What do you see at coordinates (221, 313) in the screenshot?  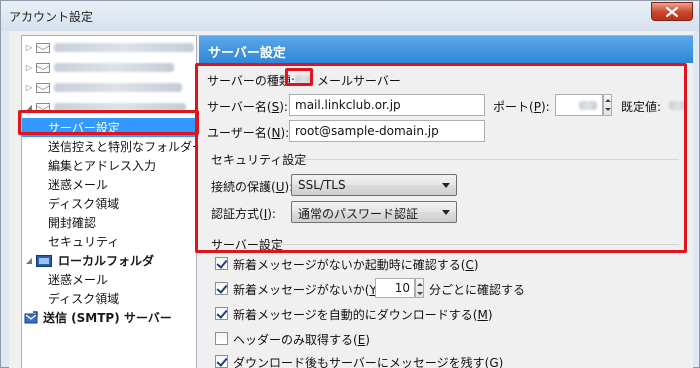 I see `auto-download-checkbox` at bounding box center [221, 313].